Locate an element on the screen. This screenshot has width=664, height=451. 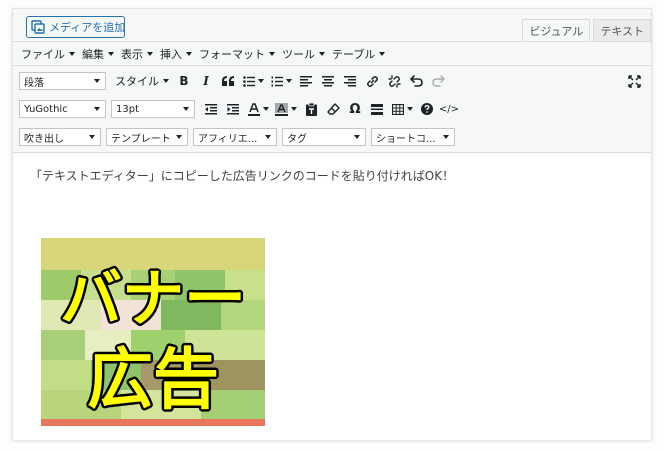
font-size-select: 13pt is located at coordinates (153, 109).